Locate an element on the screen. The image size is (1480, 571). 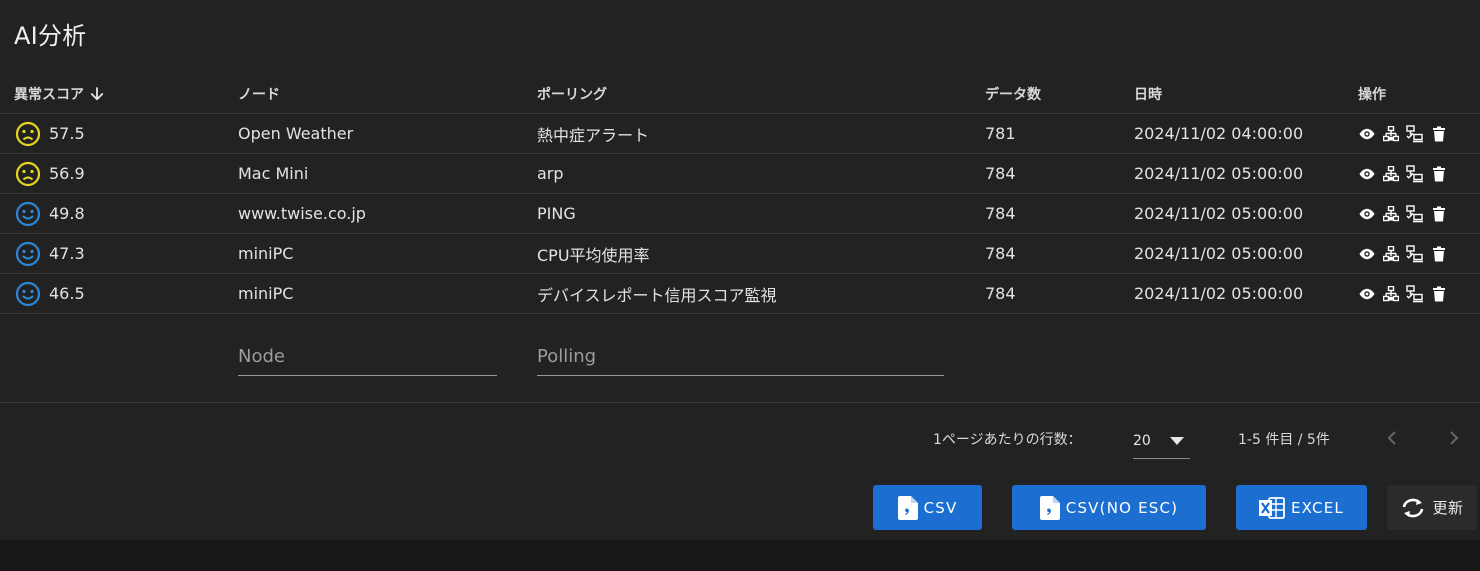
chevron-left-icon is located at coordinates (1391, 438).